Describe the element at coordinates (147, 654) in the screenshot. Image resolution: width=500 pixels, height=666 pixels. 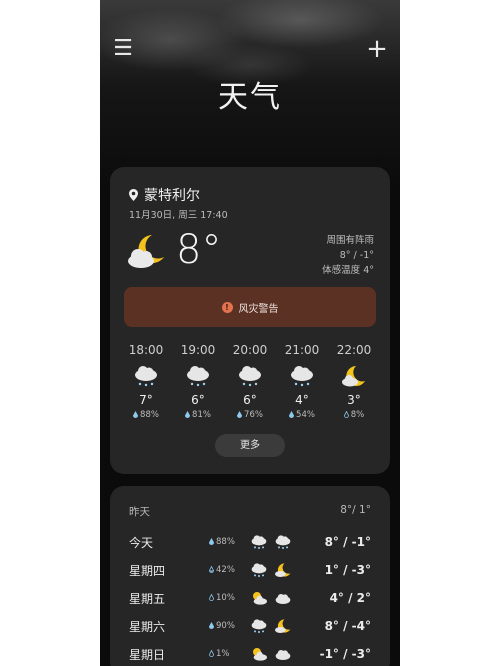
I see `day-label: 星期日` at that location.